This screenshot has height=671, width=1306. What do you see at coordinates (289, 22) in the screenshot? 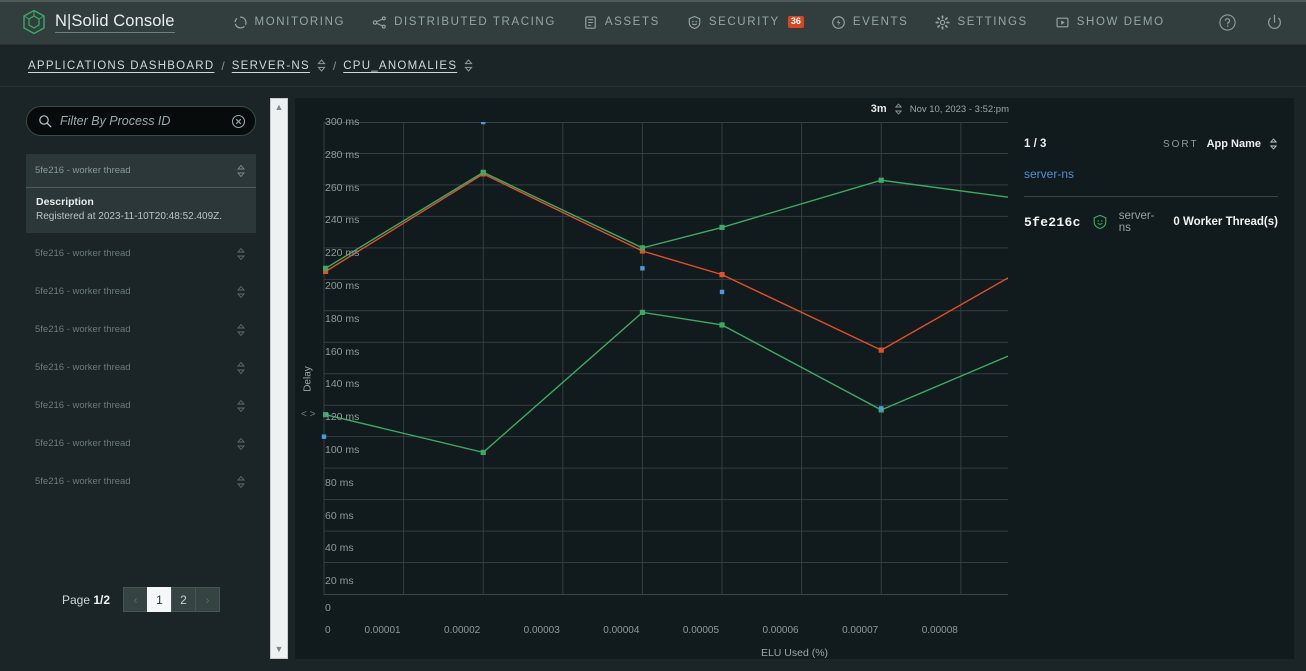
I see `nav-item-monitoring: MONITORING` at bounding box center [289, 22].